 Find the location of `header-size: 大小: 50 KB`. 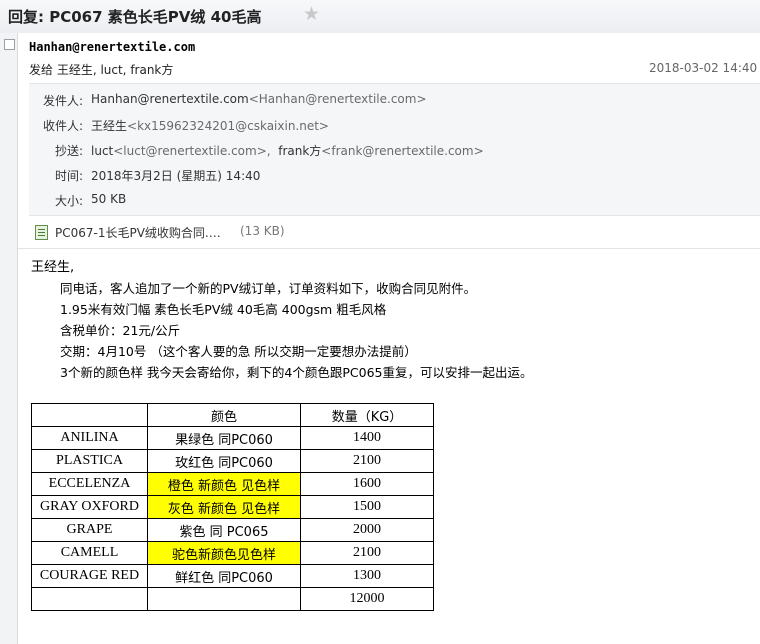

header-size: 大小: 50 KB is located at coordinates (394, 202).